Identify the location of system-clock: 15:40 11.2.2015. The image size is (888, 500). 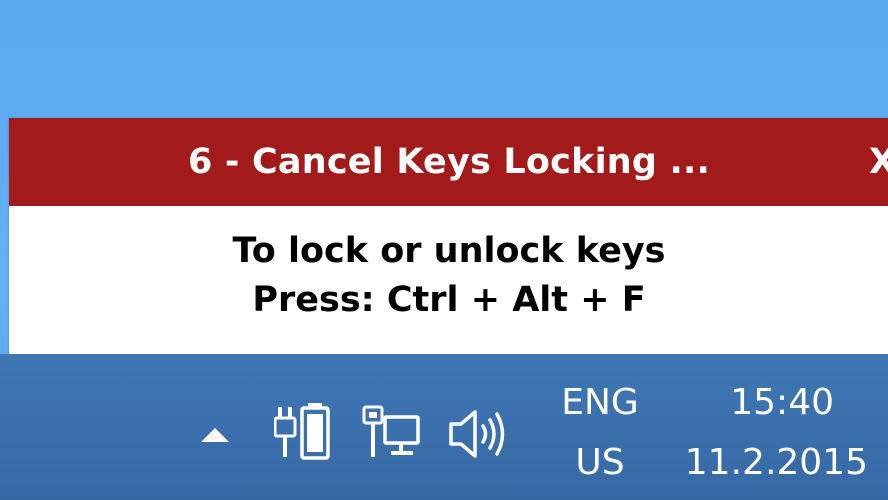
(781, 434).